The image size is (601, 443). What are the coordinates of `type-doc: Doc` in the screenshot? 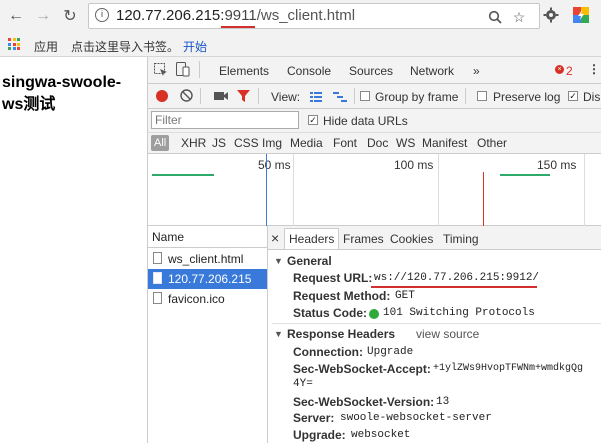 It's located at (377, 143).